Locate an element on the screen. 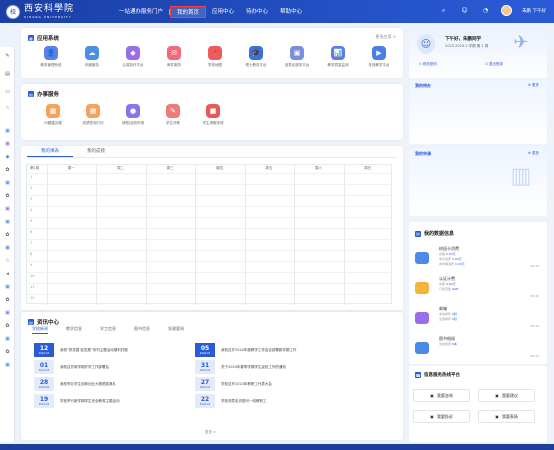  news-item: 31 2024-02 关于2024年春季学期学生返校工作的通知 is located at coordinates (240, 367).